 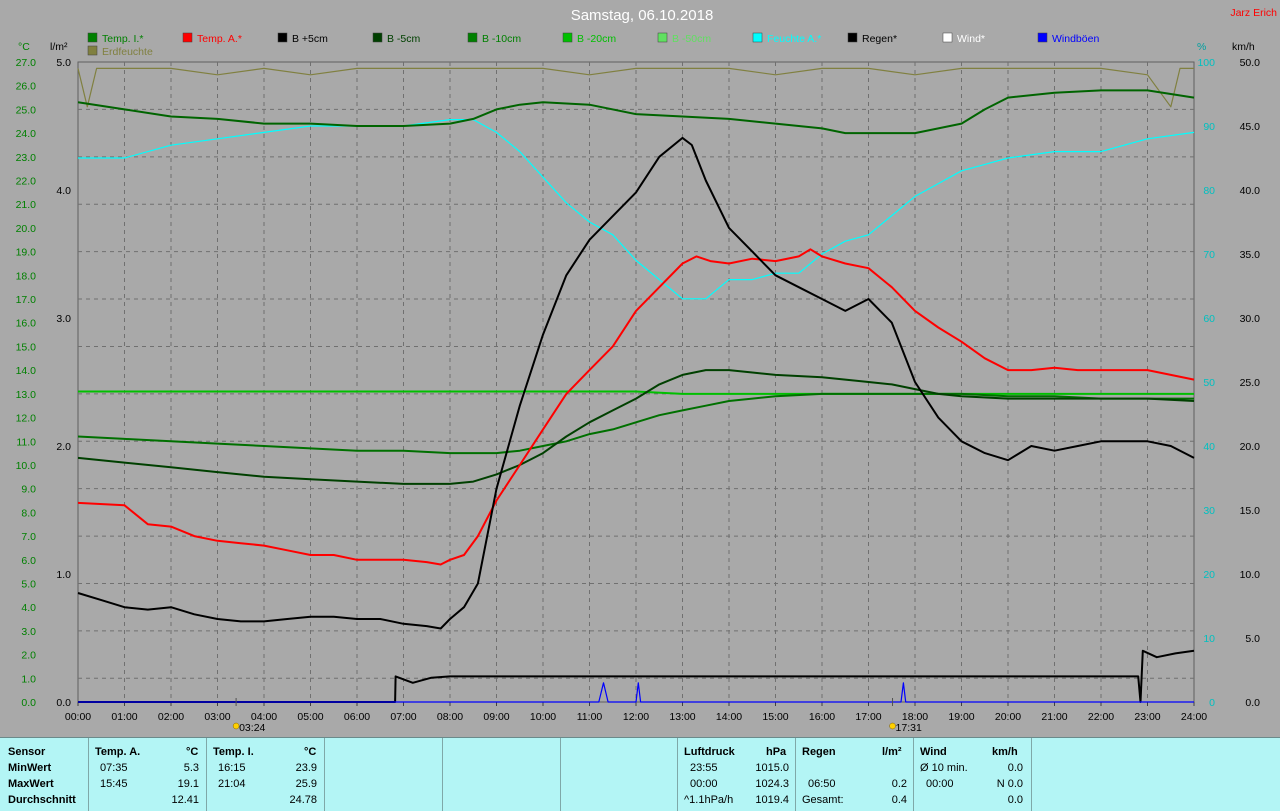 I want to click on temp-tick-label: 21.0, so click(x=26, y=205).